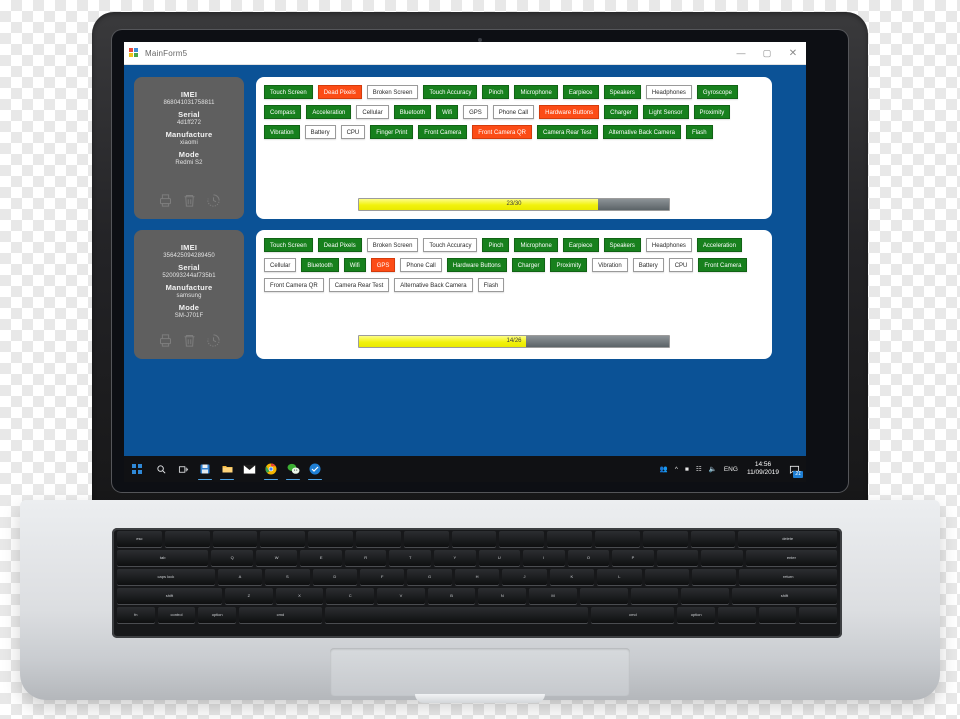 The height and width of the screenshot is (719, 960). Describe the element at coordinates (731, 469) in the screenshot. I see `tray-language: ENG` at that location.